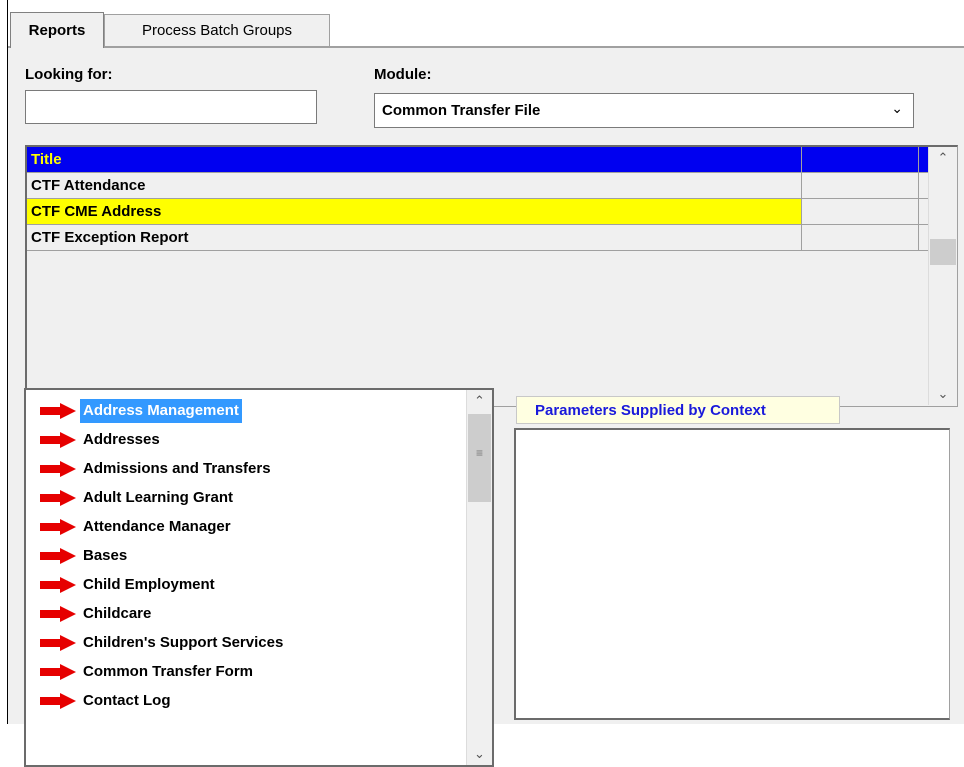 This screenshot has height=767, width=964. I want to click on list-item: Attendance Manager, so click(130, 526).